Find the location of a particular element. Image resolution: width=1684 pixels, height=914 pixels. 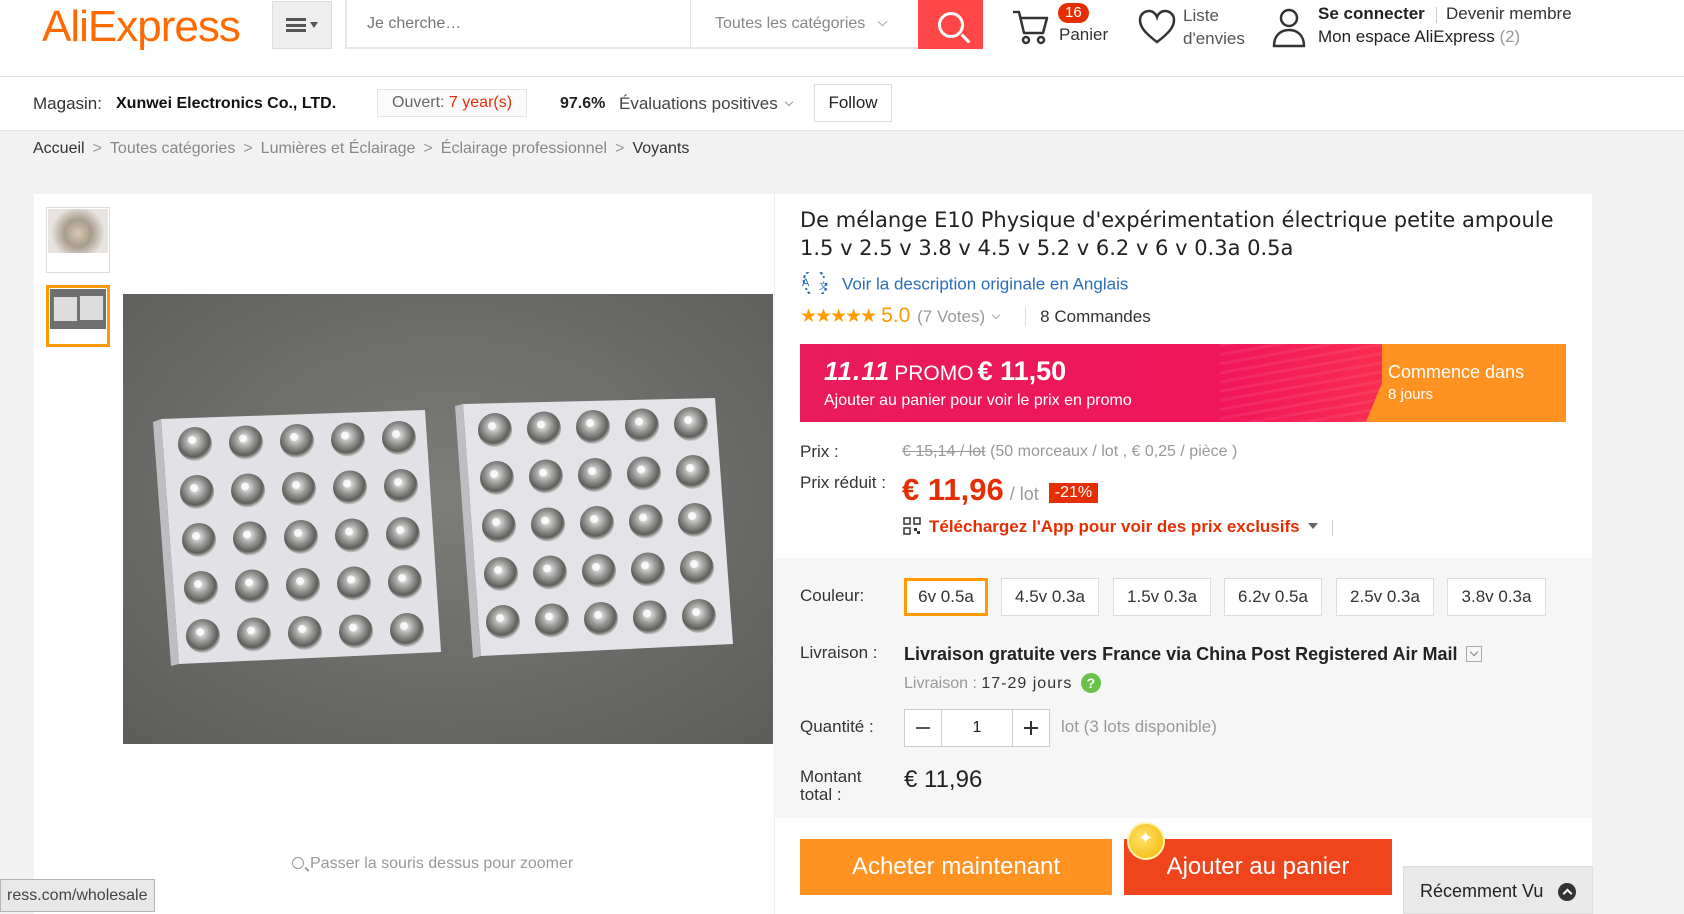

thumbnail-image is located at coordinates (78, 309).